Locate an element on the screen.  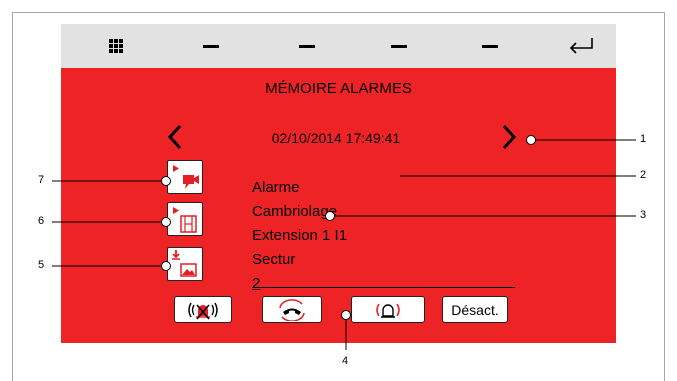
callout-label: 5 is located at coordinates (41, 265).